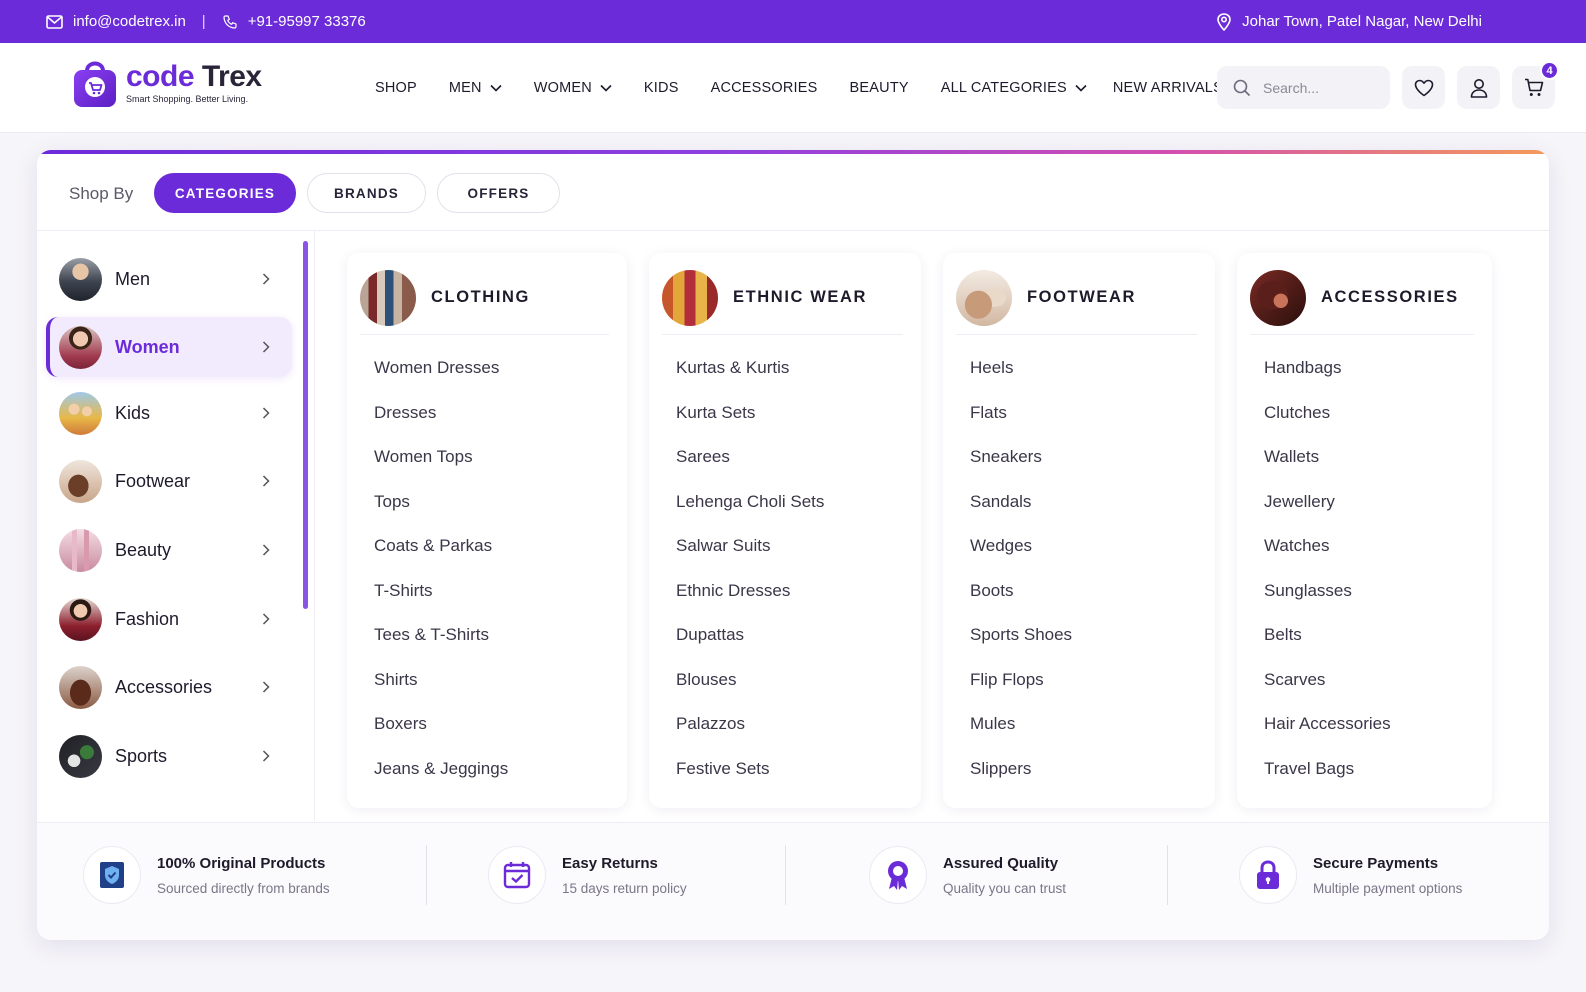 This screenshot has height=992, width=1586. I want to click on list-item: Sarees, so click(750, 468).